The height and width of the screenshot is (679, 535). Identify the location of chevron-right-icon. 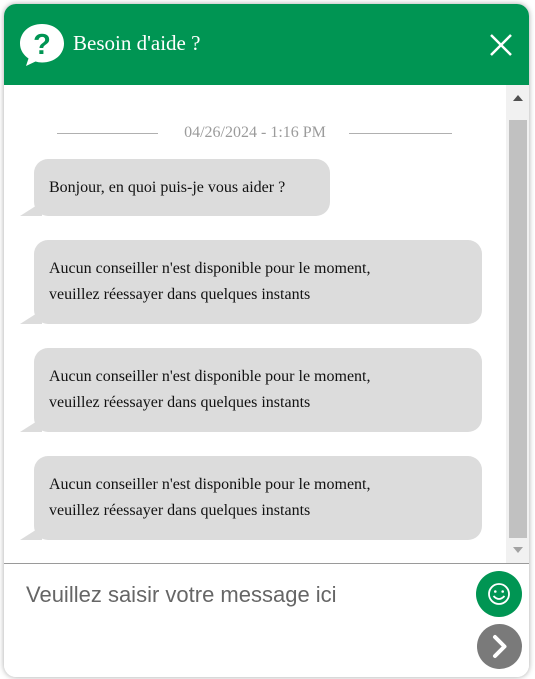
(500, 646).